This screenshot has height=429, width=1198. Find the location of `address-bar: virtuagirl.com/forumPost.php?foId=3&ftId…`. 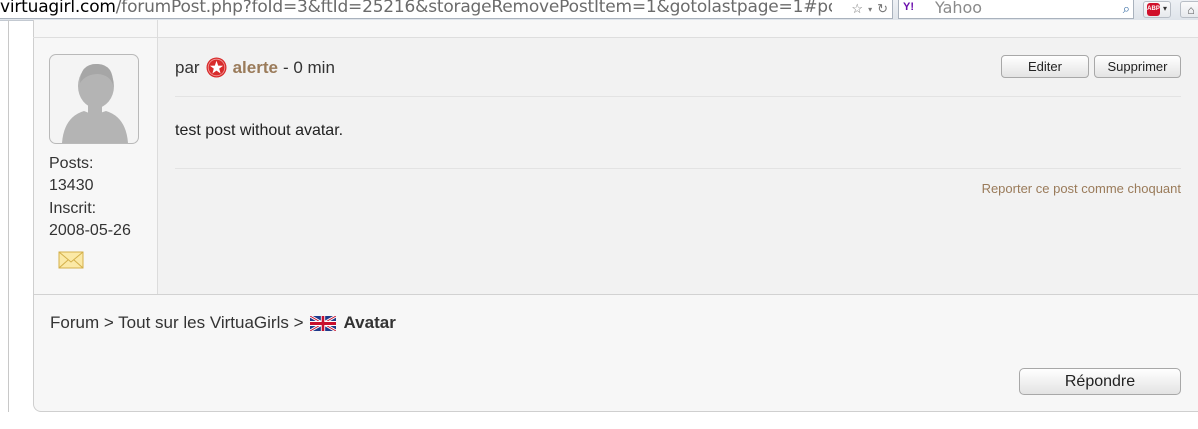

address-bar: virtuagirl.com/forumPost.php?foId=3&ftId… is located at coordinates (446, 9).